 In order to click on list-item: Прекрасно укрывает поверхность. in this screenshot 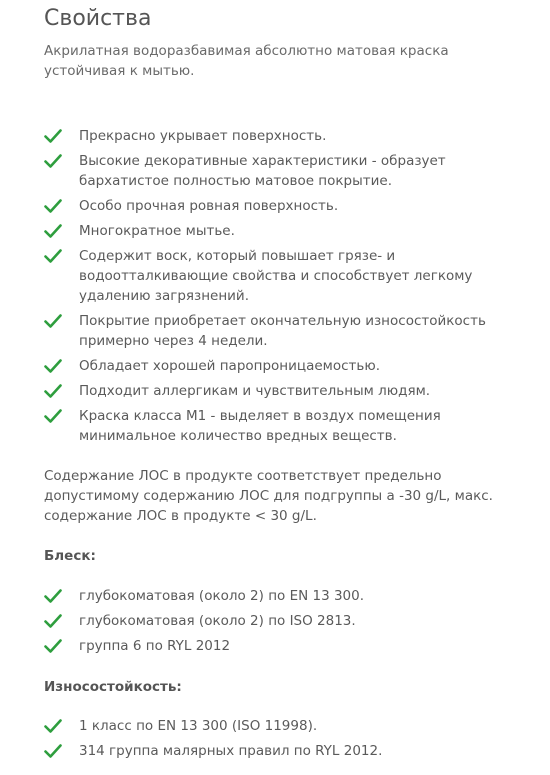, I will do `click(279, 136)`.